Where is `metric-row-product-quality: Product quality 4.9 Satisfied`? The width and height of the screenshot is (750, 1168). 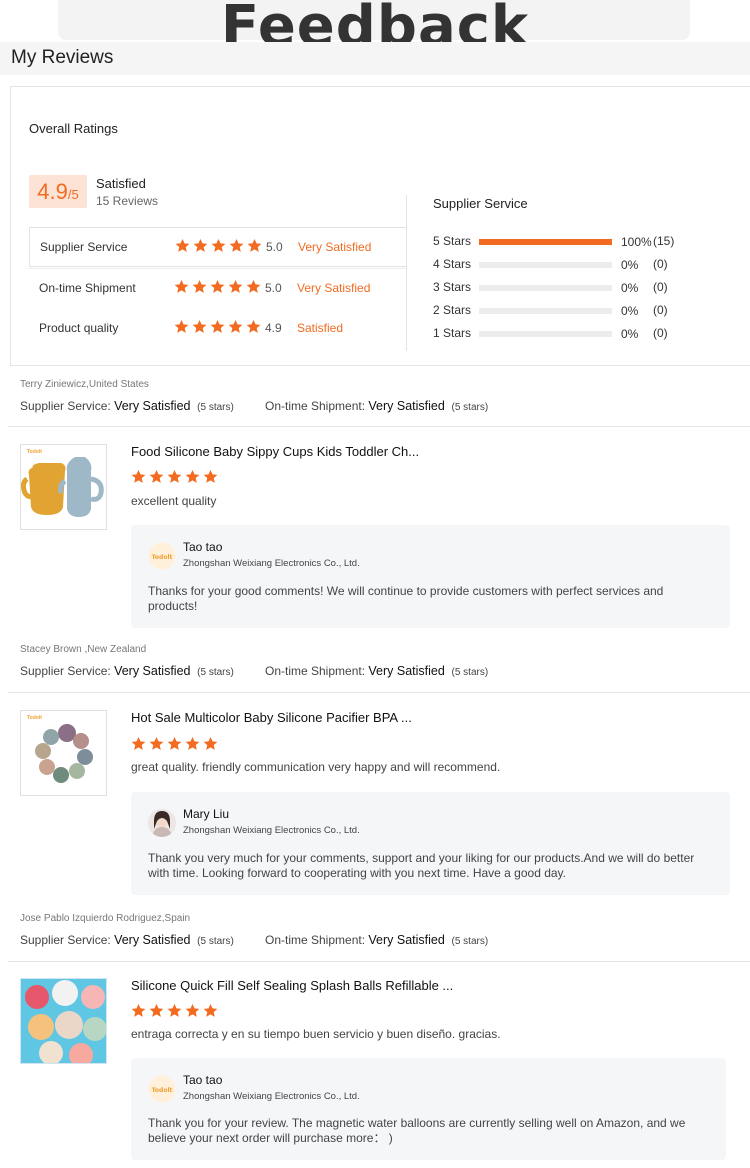
metric-row-product-quality: Product quality 4.9 Satisfied is located at coordinates (218, 329).